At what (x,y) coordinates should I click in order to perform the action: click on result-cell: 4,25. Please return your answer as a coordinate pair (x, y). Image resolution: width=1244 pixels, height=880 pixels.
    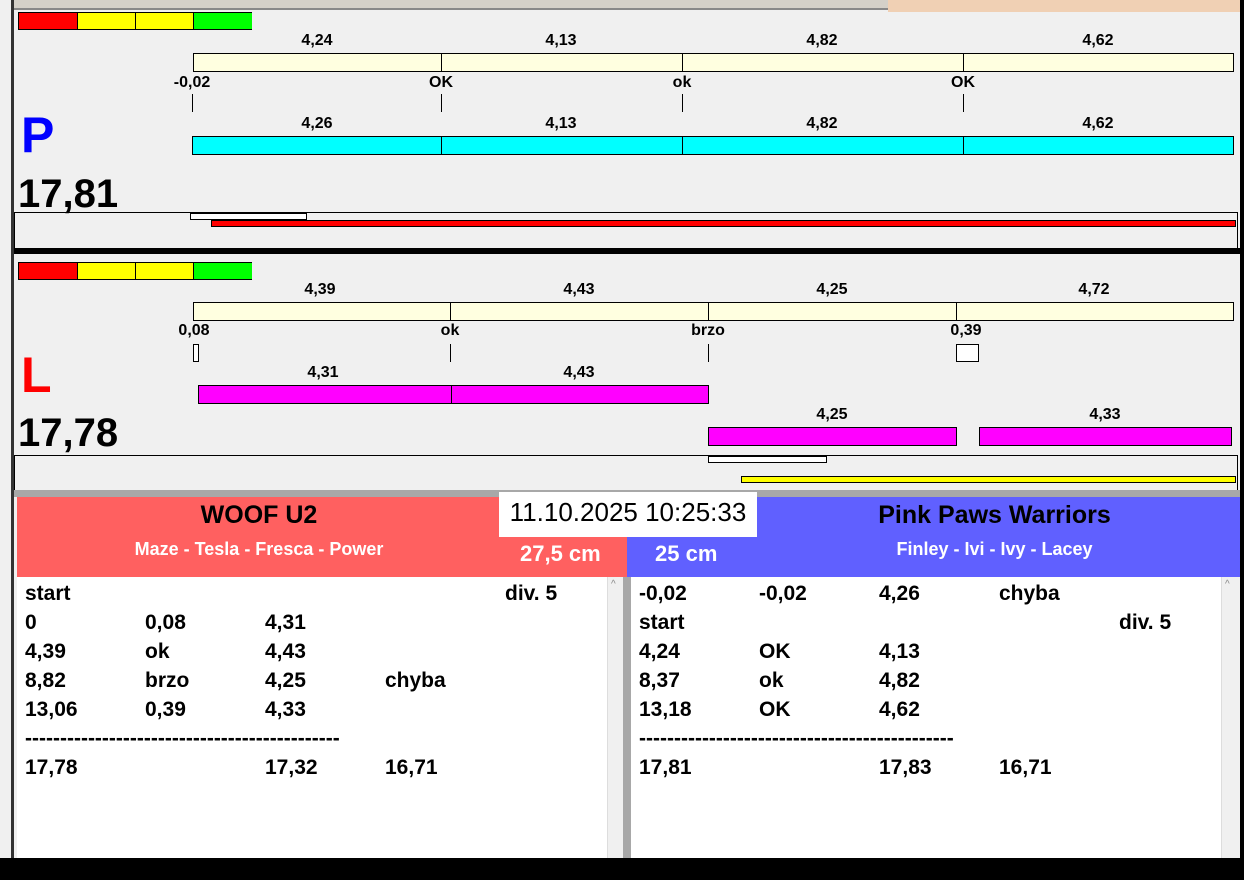
    Looking at the image, I should click on (285, 680).